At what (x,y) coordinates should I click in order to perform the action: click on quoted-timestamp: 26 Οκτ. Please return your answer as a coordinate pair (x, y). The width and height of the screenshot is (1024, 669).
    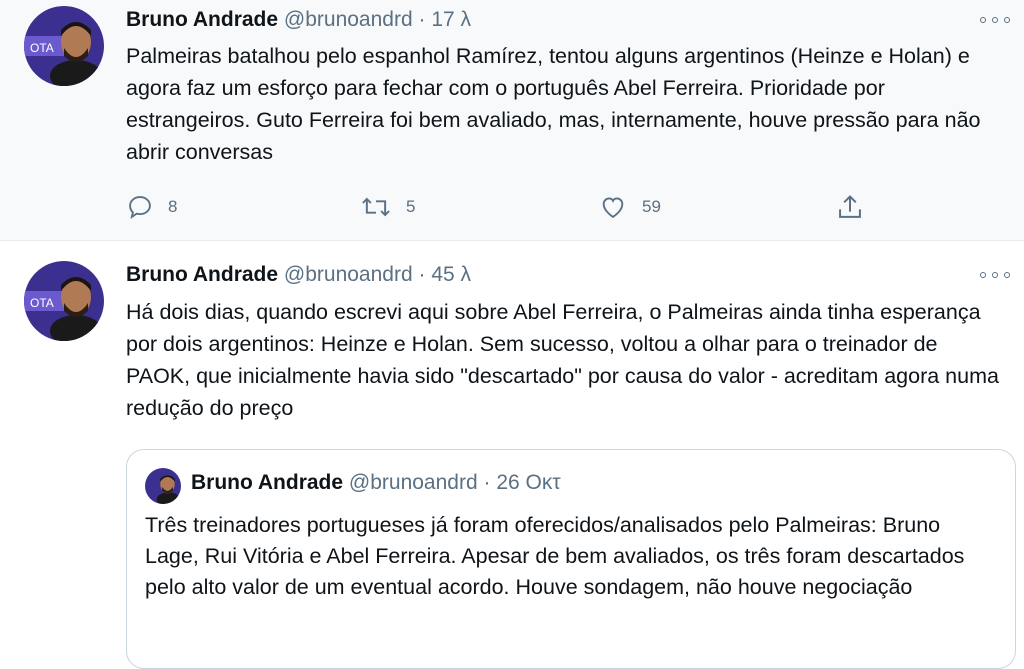
    Looking at the image, I should click on (528, 482).